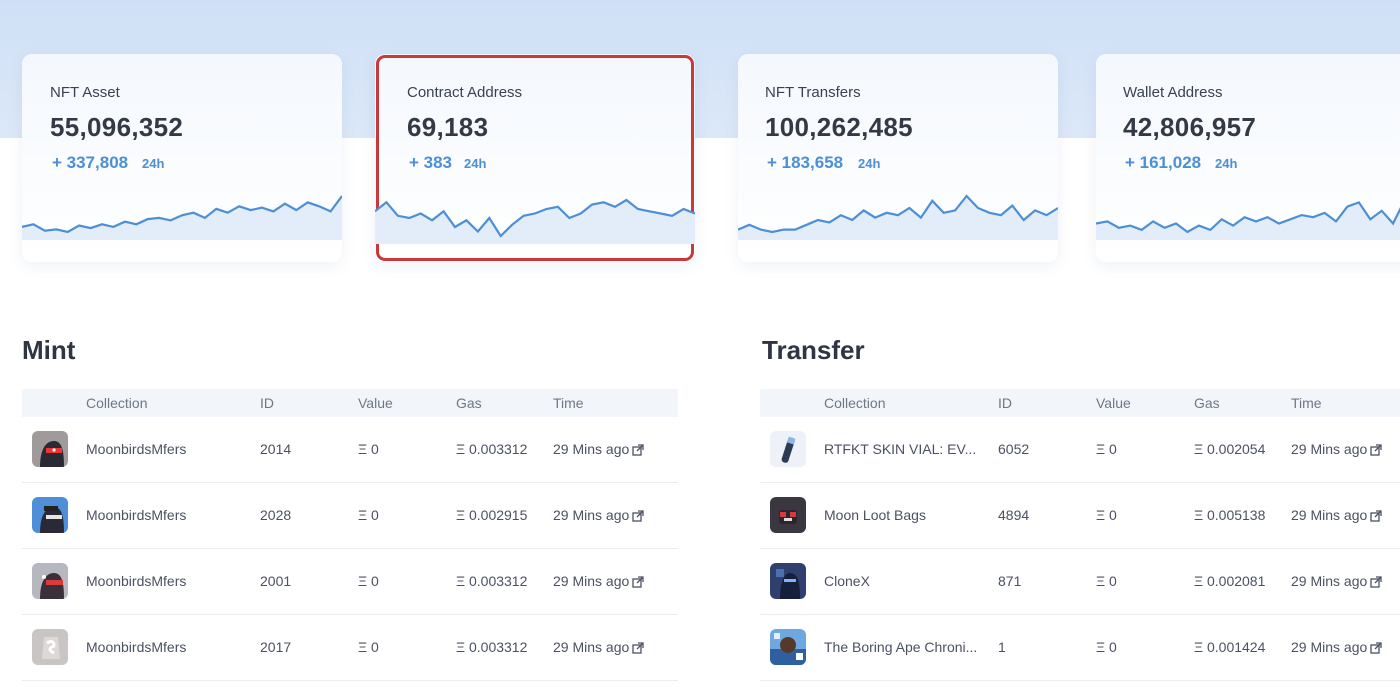  Describe the element at coordinates (276, 647) in the screenshot. I see `token-id: 2017` at that location.